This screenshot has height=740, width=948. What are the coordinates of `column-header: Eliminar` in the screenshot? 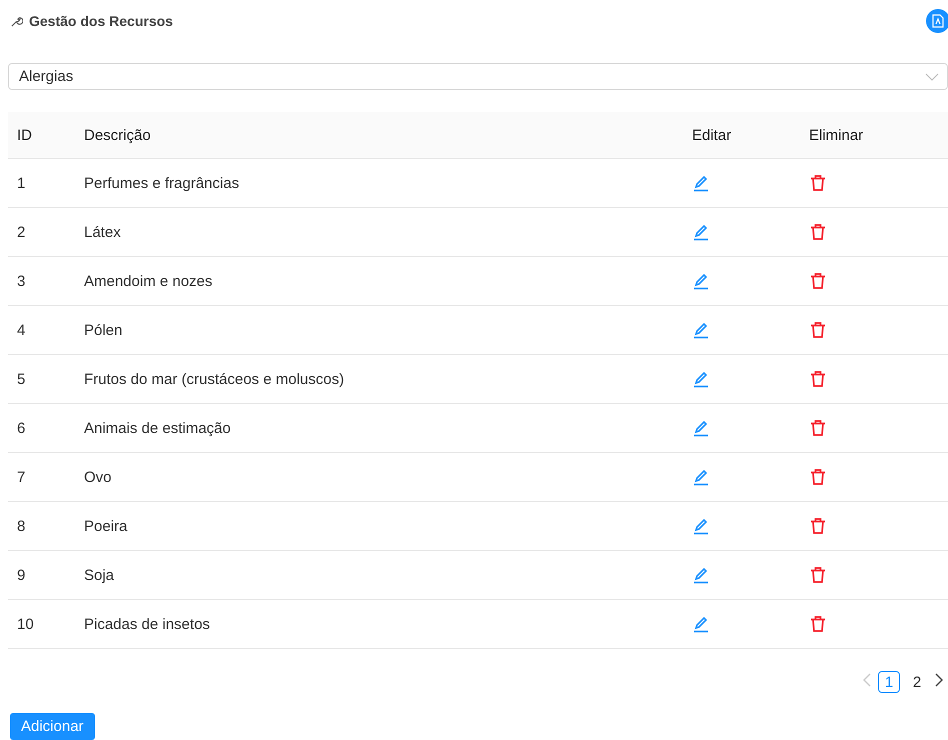 It's located at (836, 135).